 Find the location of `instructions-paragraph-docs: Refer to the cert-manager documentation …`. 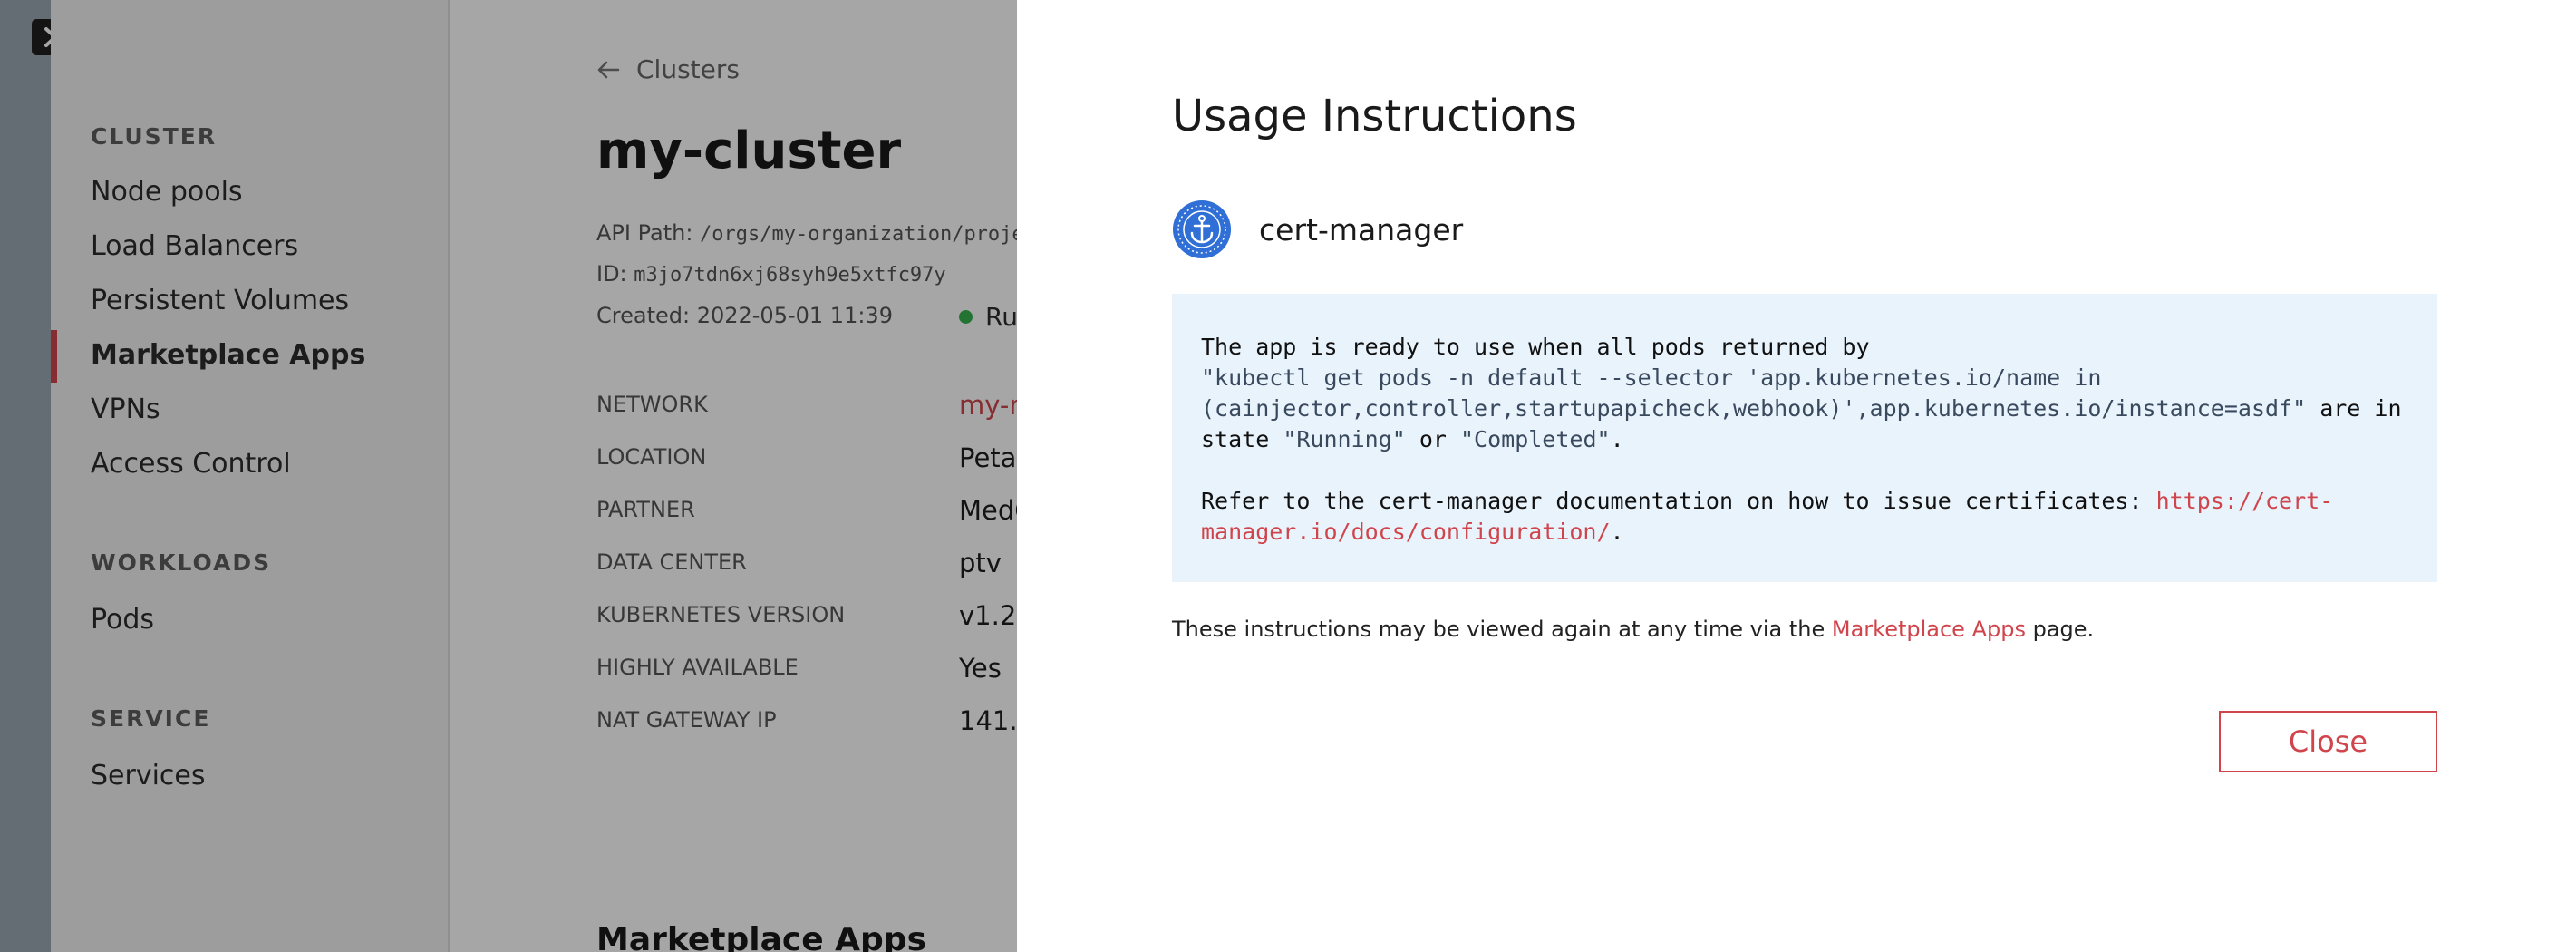

instructions-paragraph-docs: Refer to the cert-manager documentation … is located at coordinates (1804, 517).